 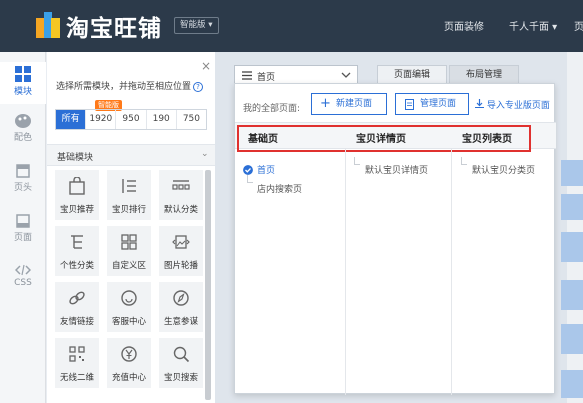 What do you see at coordinates (128, 378) in the screenshot?
I see `tile-label: 充值中心` at bounding box center [128, 378].